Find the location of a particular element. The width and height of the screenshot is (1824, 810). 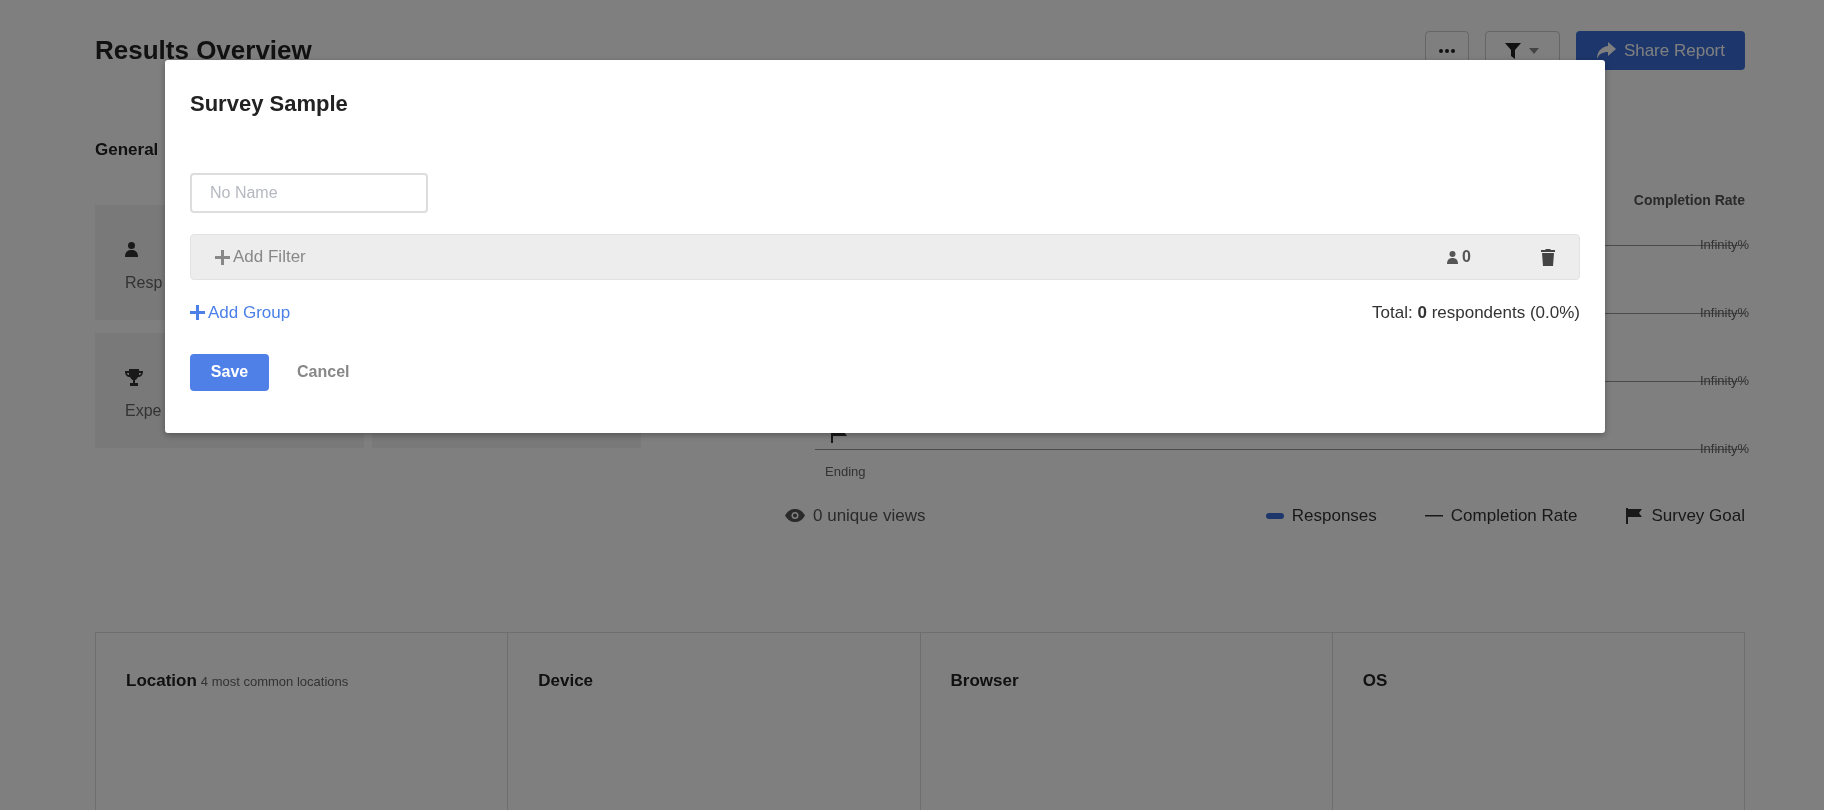

add-filter-button: Add Filter is located at coordinates (260, 257).